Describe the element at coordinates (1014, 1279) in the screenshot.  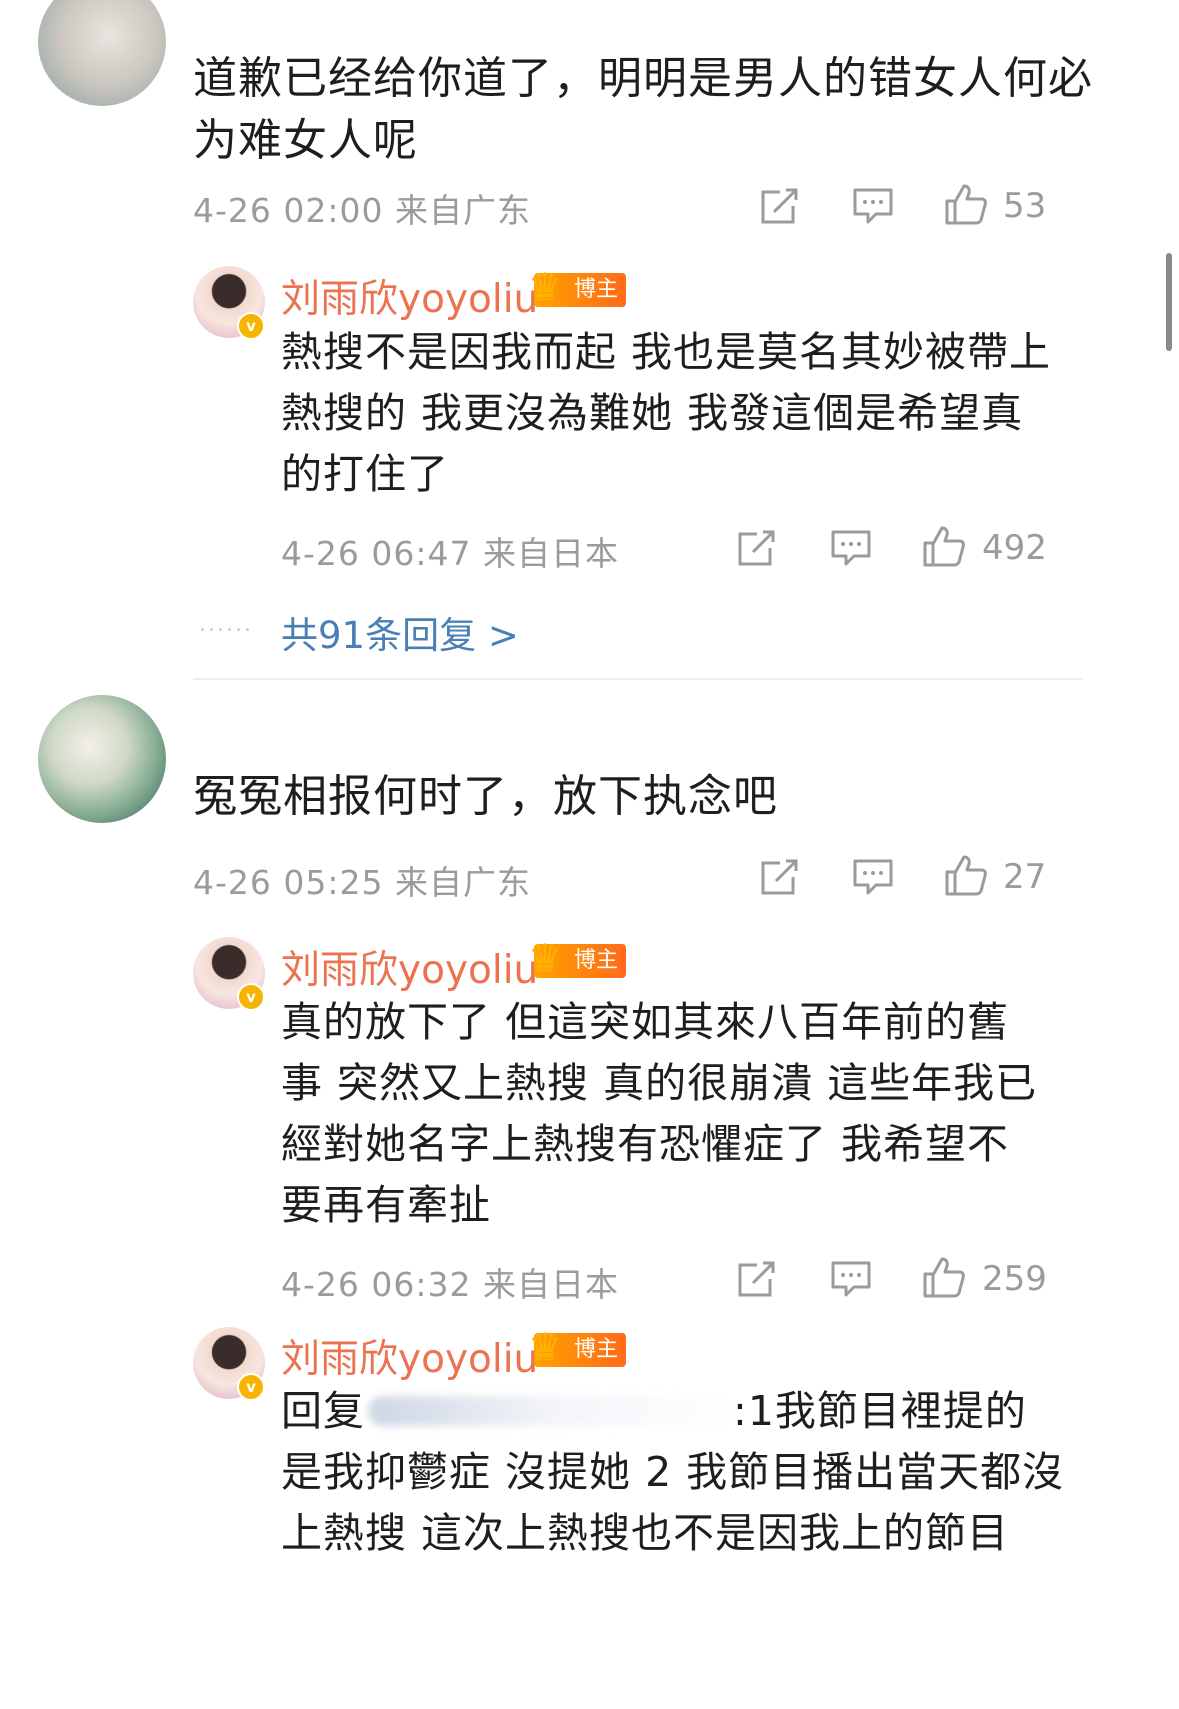
I see `like-count: 259` at that location.